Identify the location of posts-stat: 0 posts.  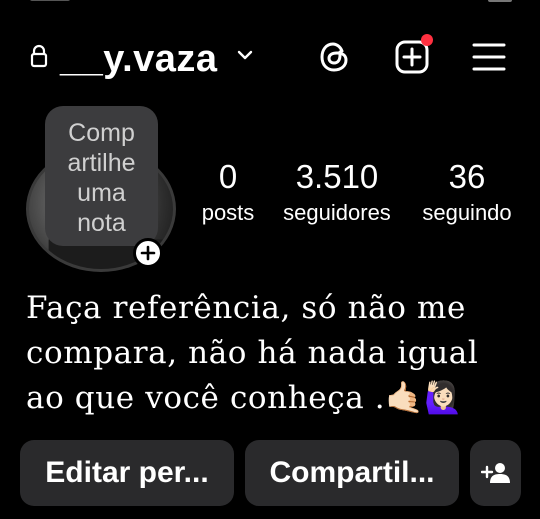
(228, 192).